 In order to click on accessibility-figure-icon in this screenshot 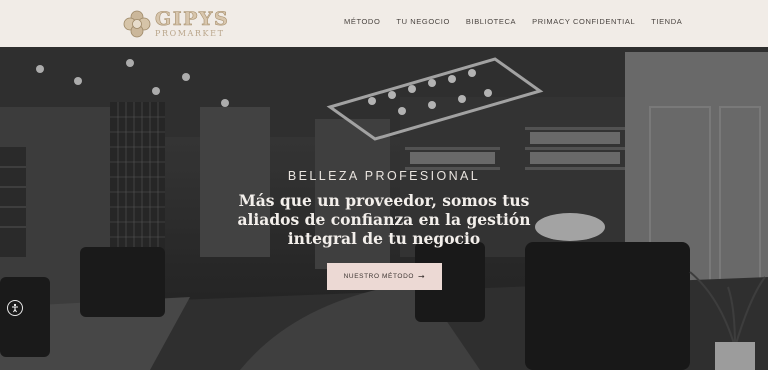, I will do `click(15, 308)`.